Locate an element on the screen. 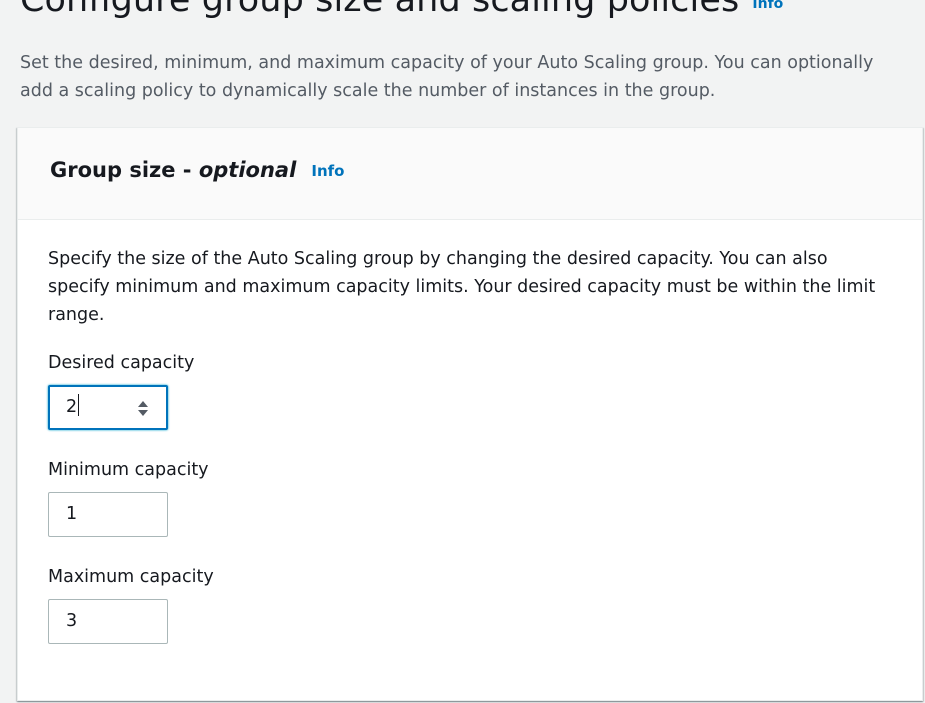  group-size-title: Group size - optional is located at coordinates (173, 170).